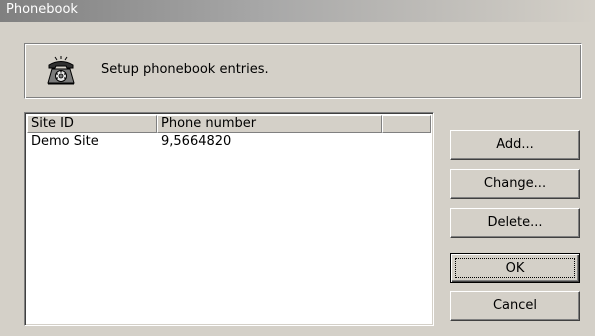  What do you see at coordinates (42, 9) in the screenshot?
I see `window-title: Phonebook` at bounding box center [42, 9].